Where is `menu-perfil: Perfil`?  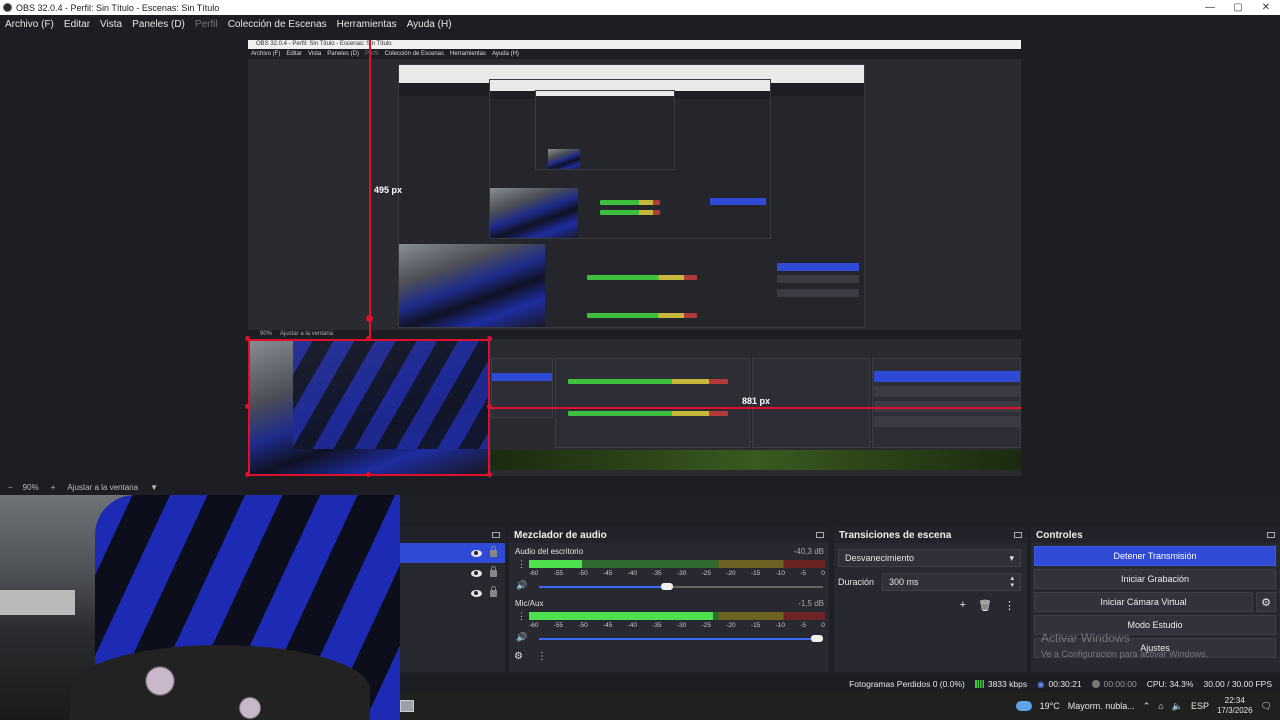
menu-perfil: Perfil is located at coordinates (206, 24).